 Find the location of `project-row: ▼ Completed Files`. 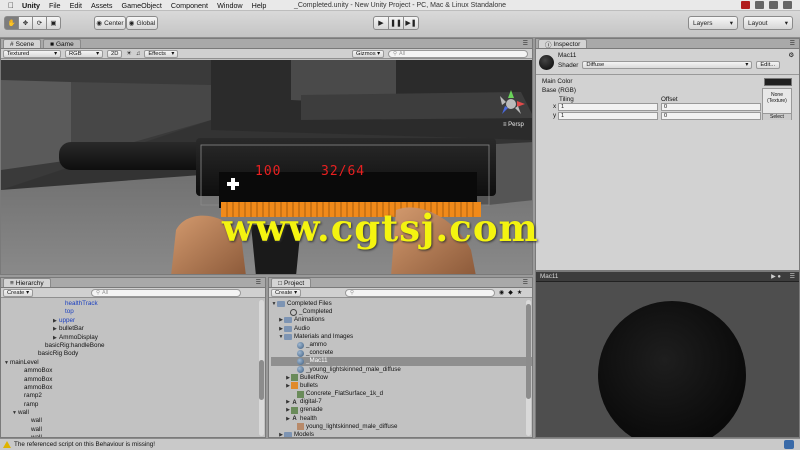

project-row: ▼ Completed Files is located at coordinates (401, 304).